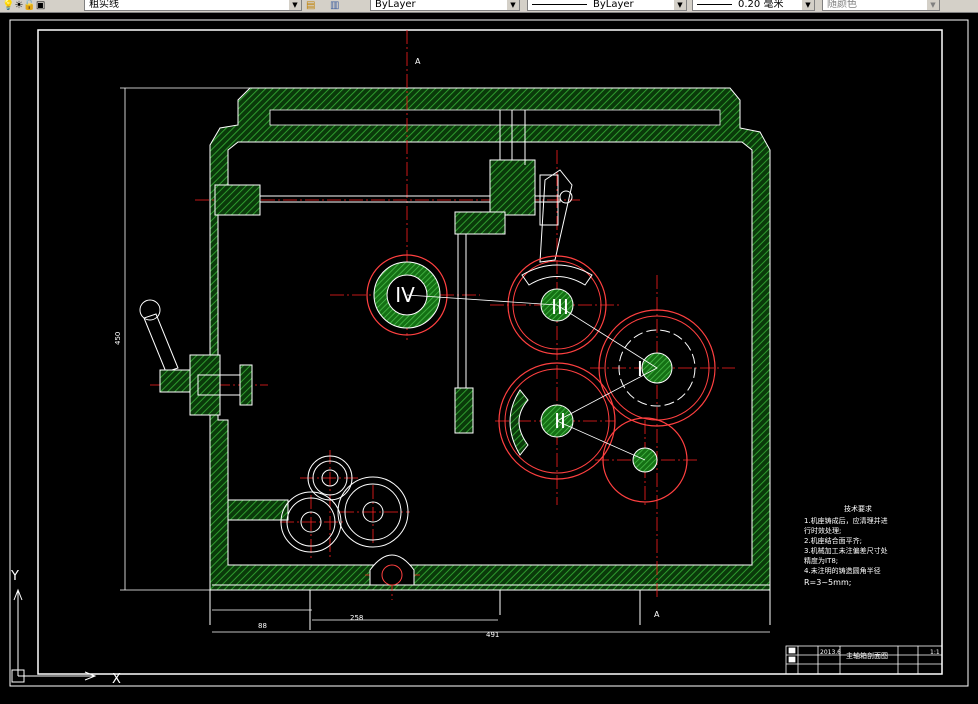 The height and width of the screenshot is (704, 978). I want to click on tech-line: 2.机座结合面平齐;, so click(833, 540).